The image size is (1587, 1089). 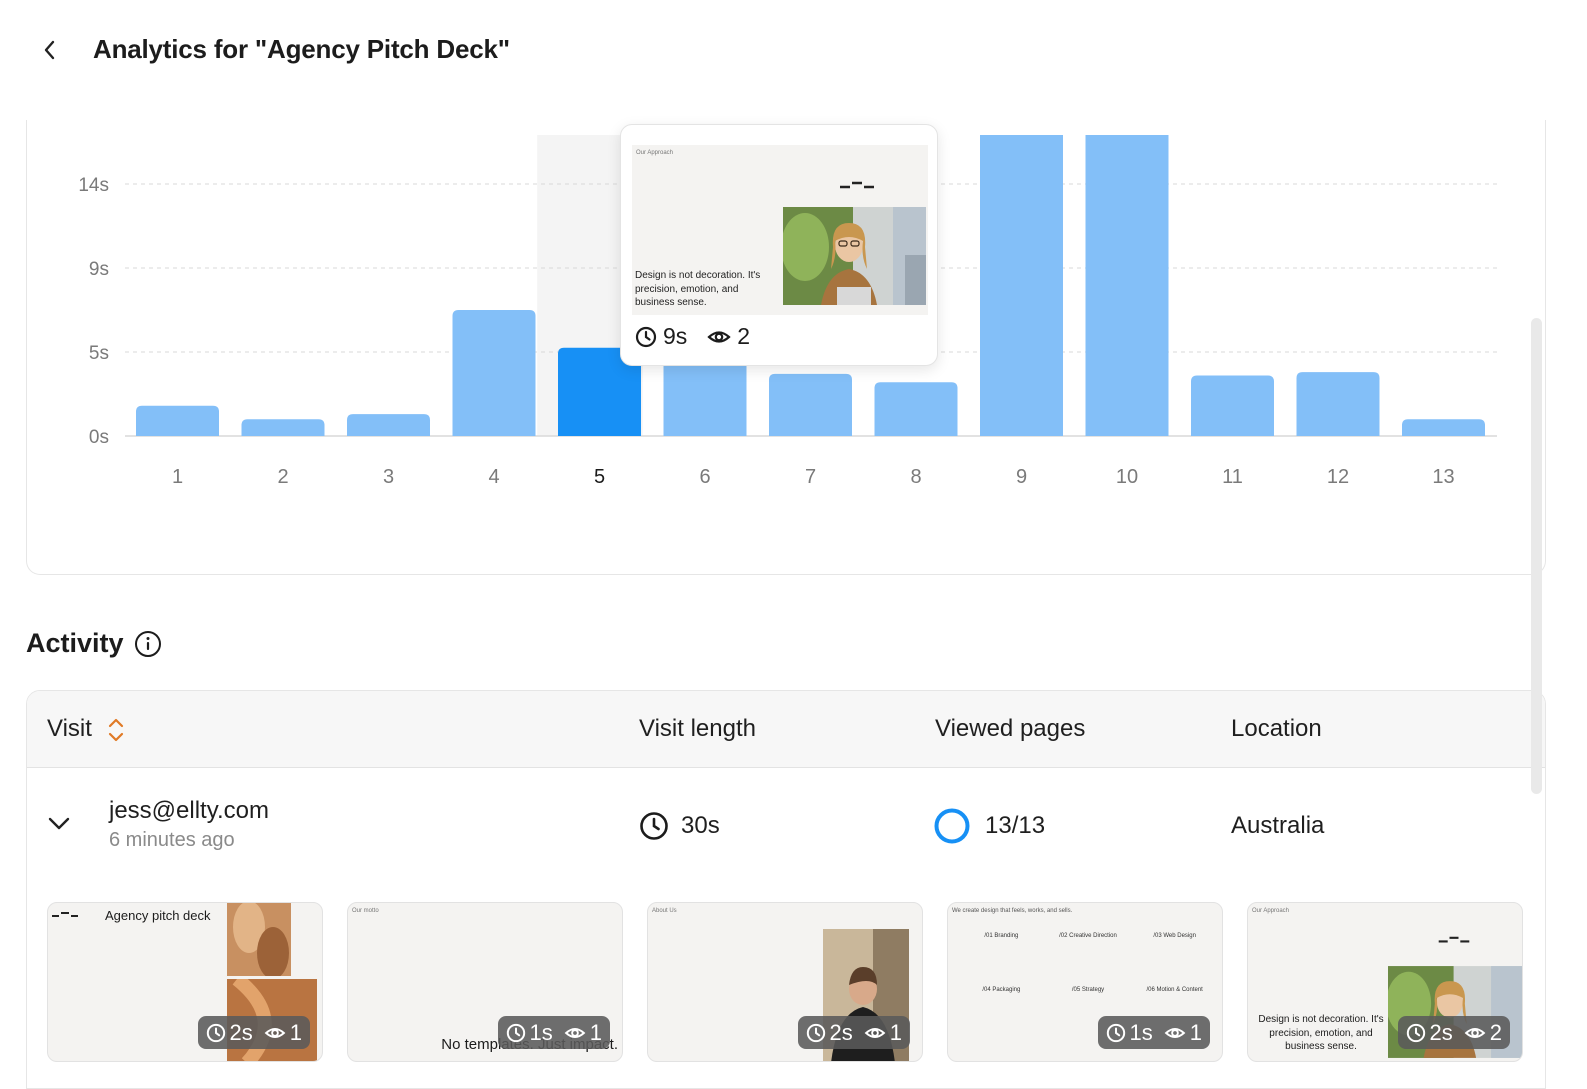 I want to click on table-header: Visit Visit length Viewed pages Location, so click(x=786, y=729).